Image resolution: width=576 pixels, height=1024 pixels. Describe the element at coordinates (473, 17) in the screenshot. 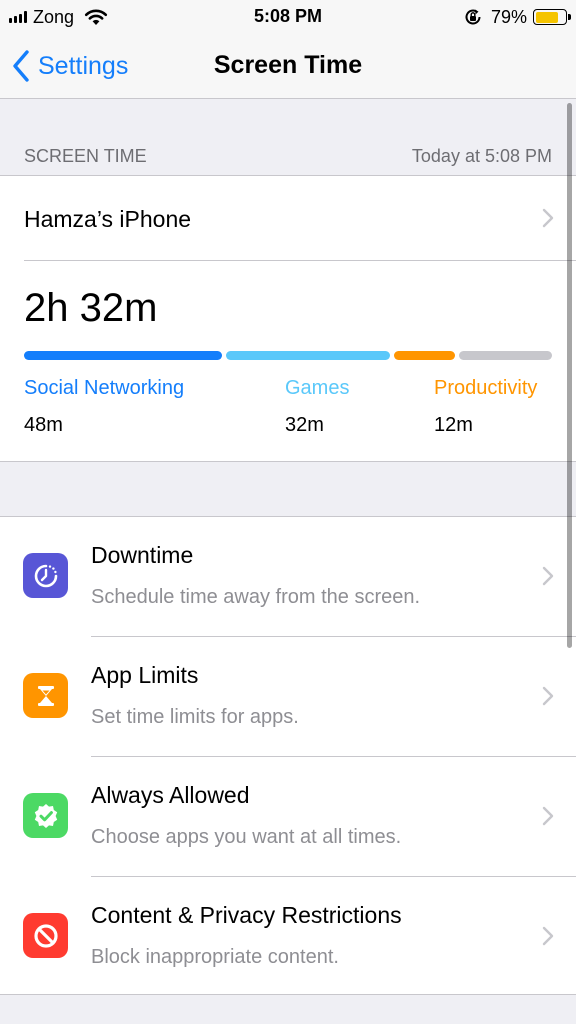

I see `orientation-lock-icon` at that location.